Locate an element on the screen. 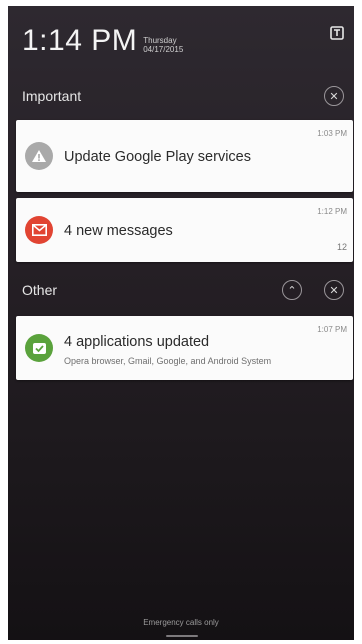 The width and height of the screenshot is (362, 644). notification-title: Update Google Play services is located at coordinates (157, 157).